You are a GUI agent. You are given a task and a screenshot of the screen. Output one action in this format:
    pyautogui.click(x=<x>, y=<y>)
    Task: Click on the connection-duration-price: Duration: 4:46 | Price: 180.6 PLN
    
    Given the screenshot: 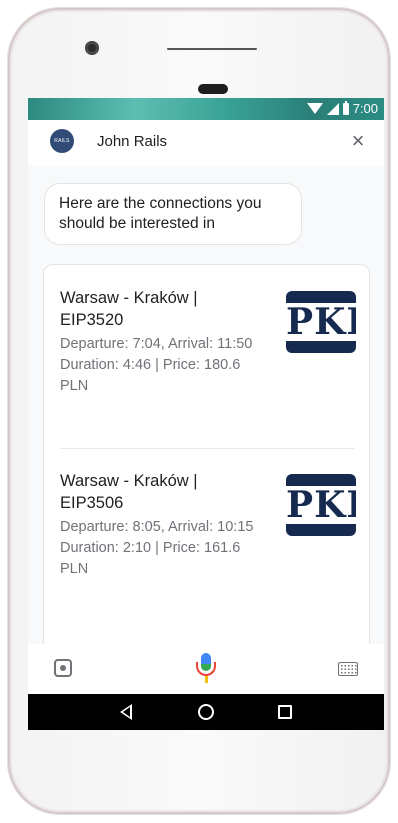 What is the action you would take?
    pyautogui.click(x=150, y=375)
    